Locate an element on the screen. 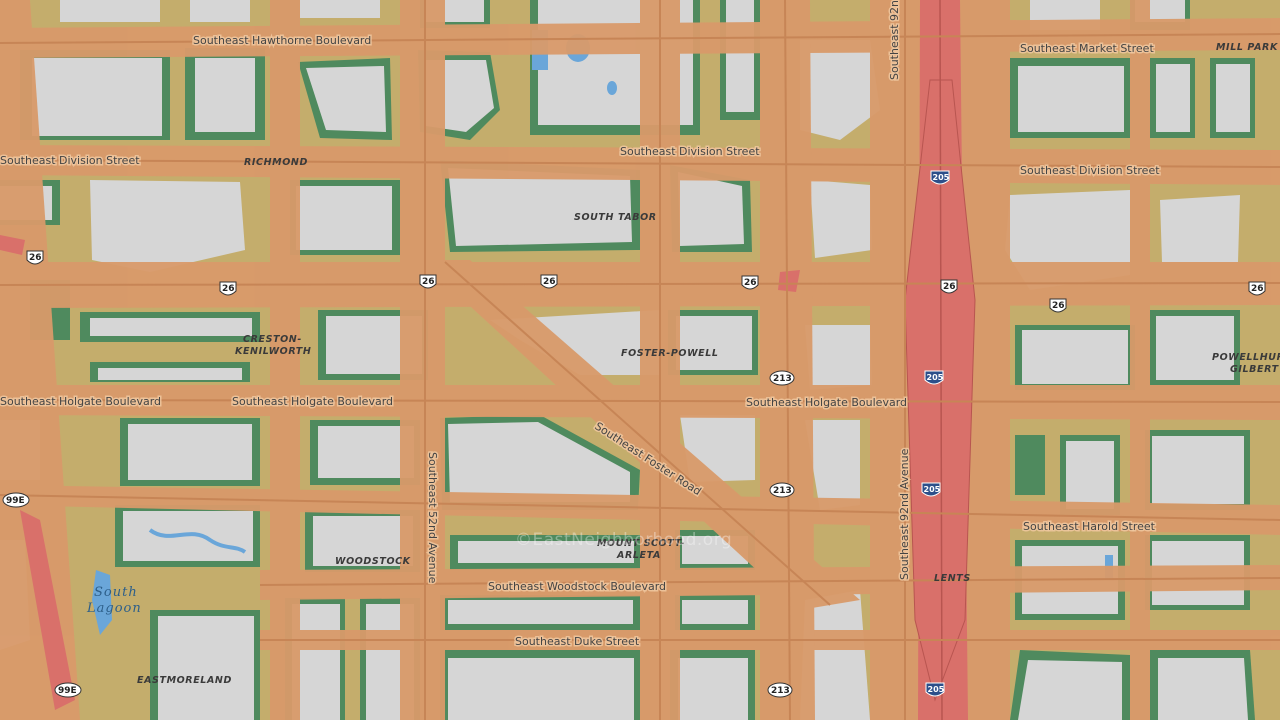 The width and height of the screenshot is (1280, 720). street-label: Southeast Duke Street is located at coordinates (577, 641).